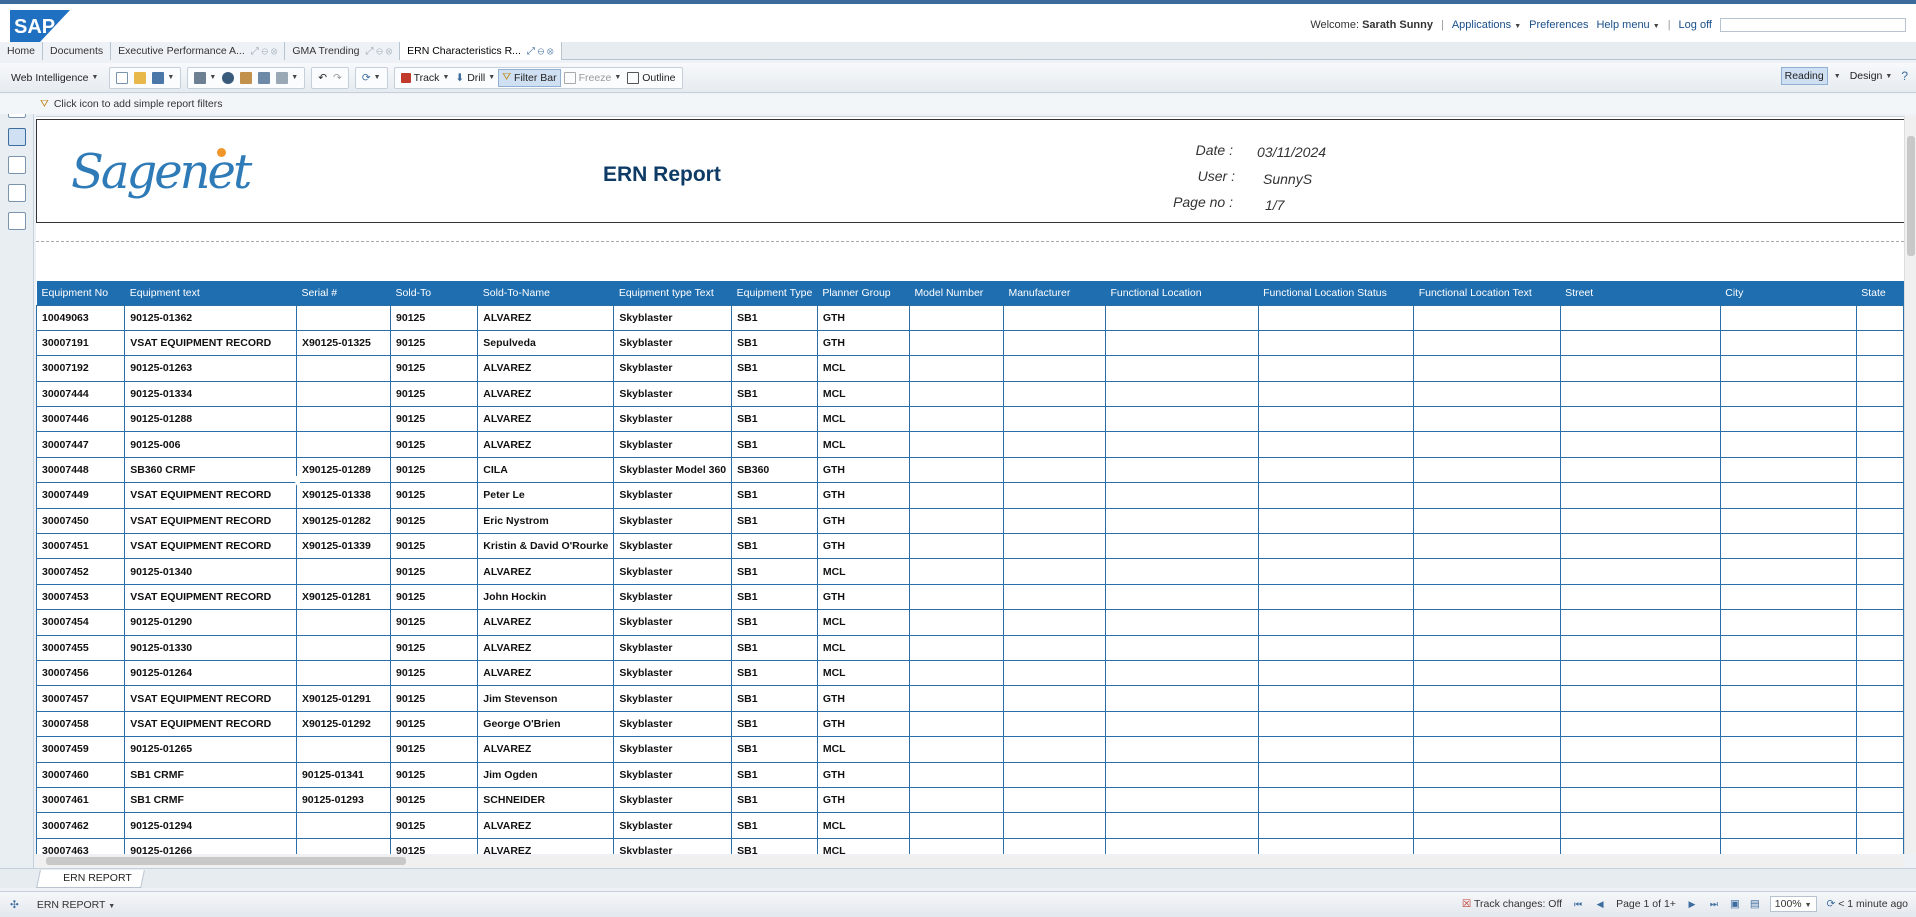 This screenshot has width=1916, height=917. What do you see at coordinates (1714, 904) in the screenshot?
I see `last-page-icon: ⏭` at bounding box center [1714, 904].